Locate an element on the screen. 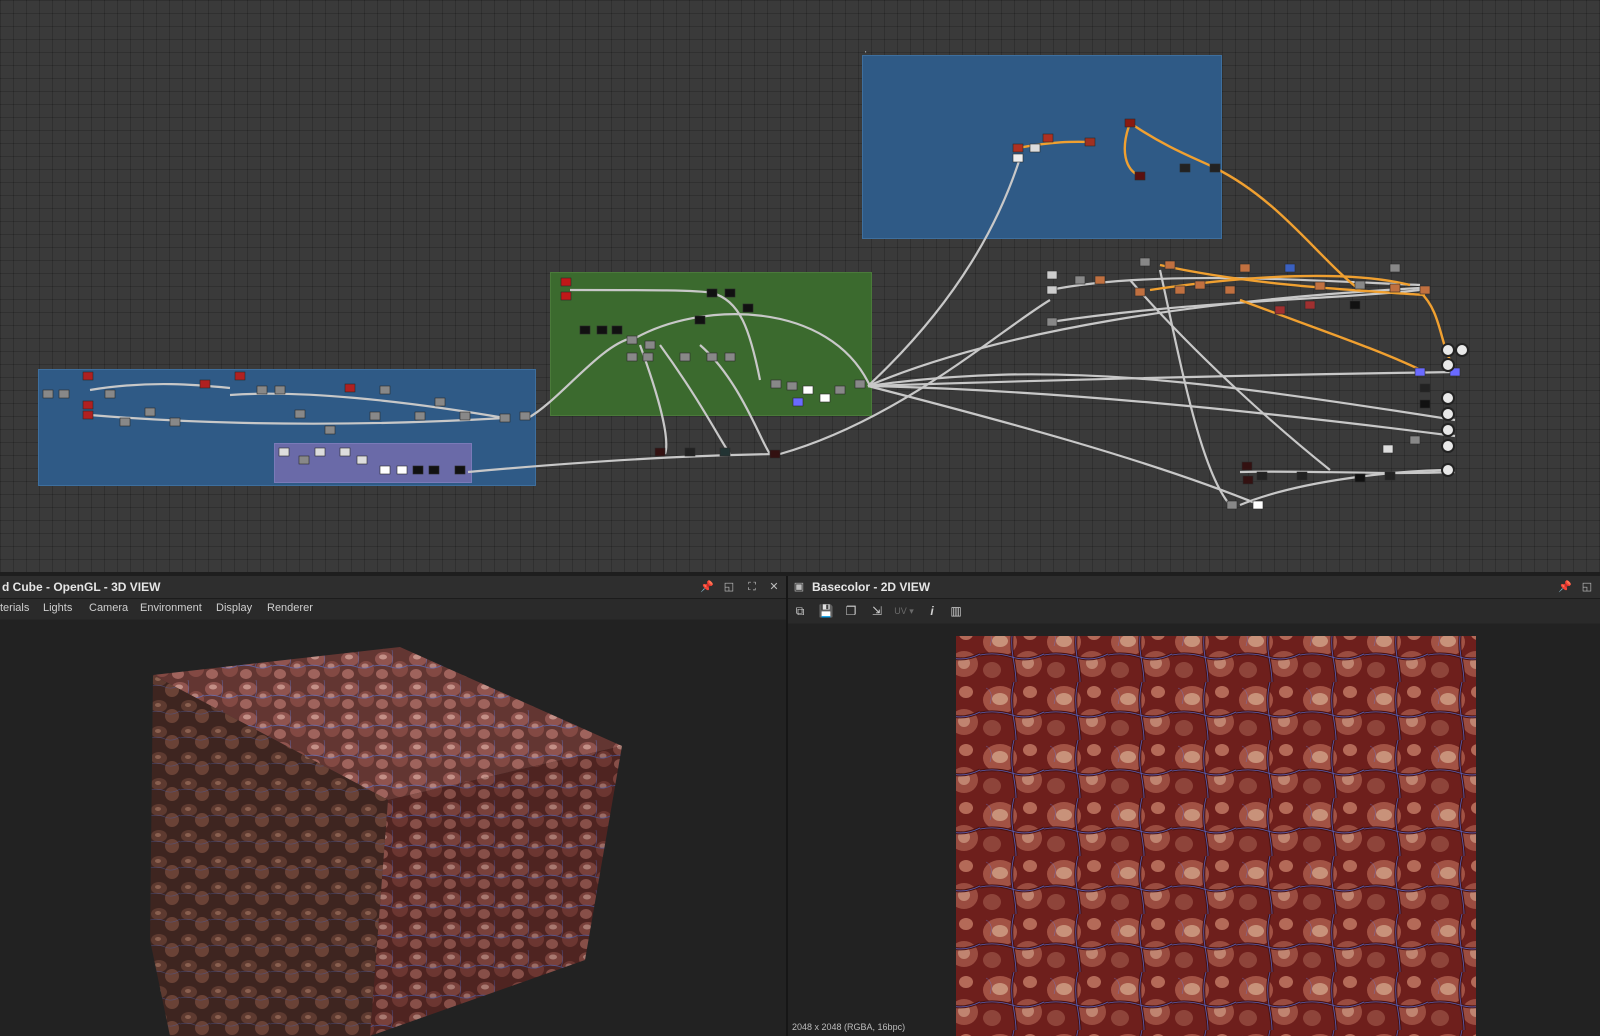  close-icon: ✕ is located at coordinates (774, 587).